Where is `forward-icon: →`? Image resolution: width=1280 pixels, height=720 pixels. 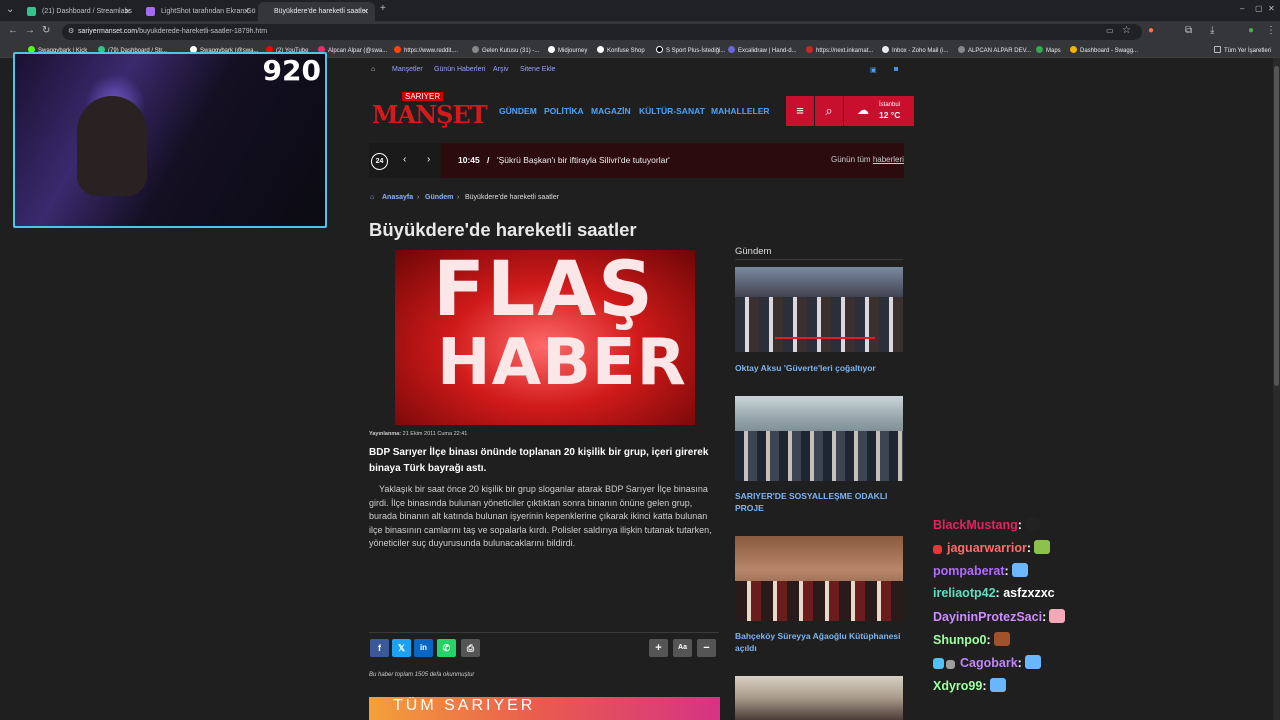 forward-icon: → is located at coordinates (30, 31).